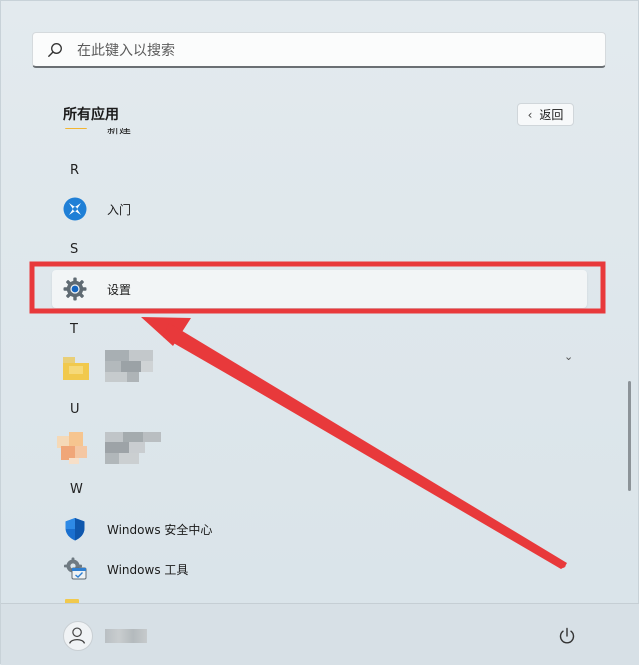 Image resolution: width=639 pixels, height=665 pixels. Describe the element at coordinates (75, 529) in the screenshot. I see `shield-icon` at that location.